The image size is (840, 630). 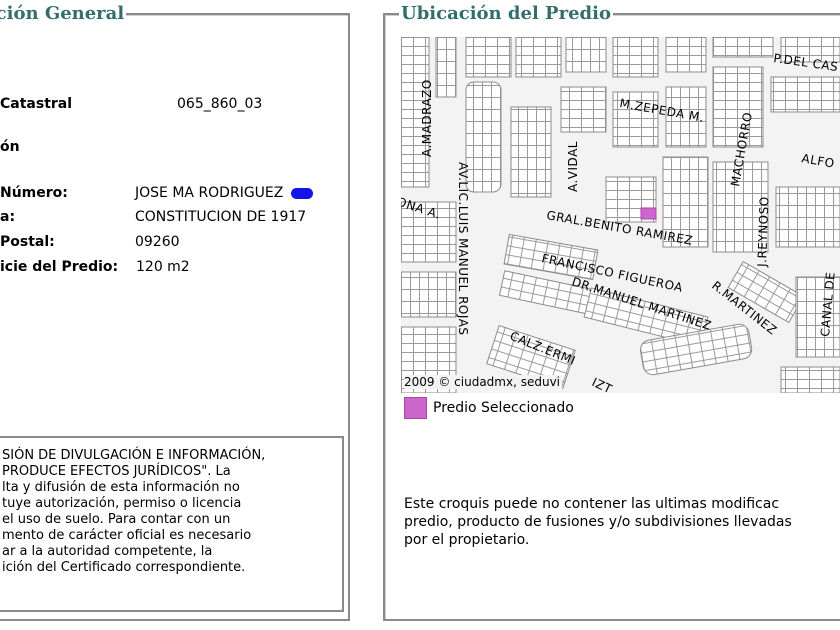 I want to click on selected-parcel-label: Predio Seleccionado, so click(x=503, y=408).